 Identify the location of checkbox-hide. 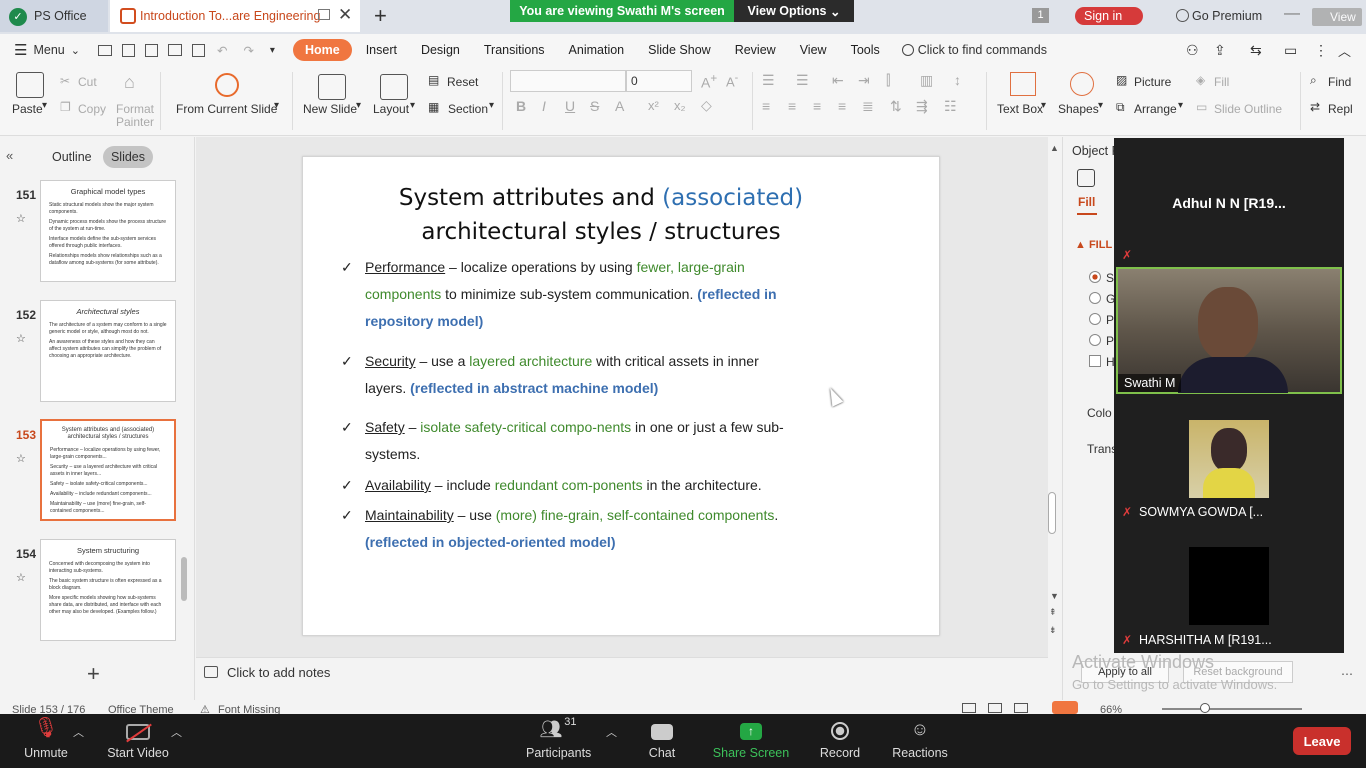
(1095, 361).